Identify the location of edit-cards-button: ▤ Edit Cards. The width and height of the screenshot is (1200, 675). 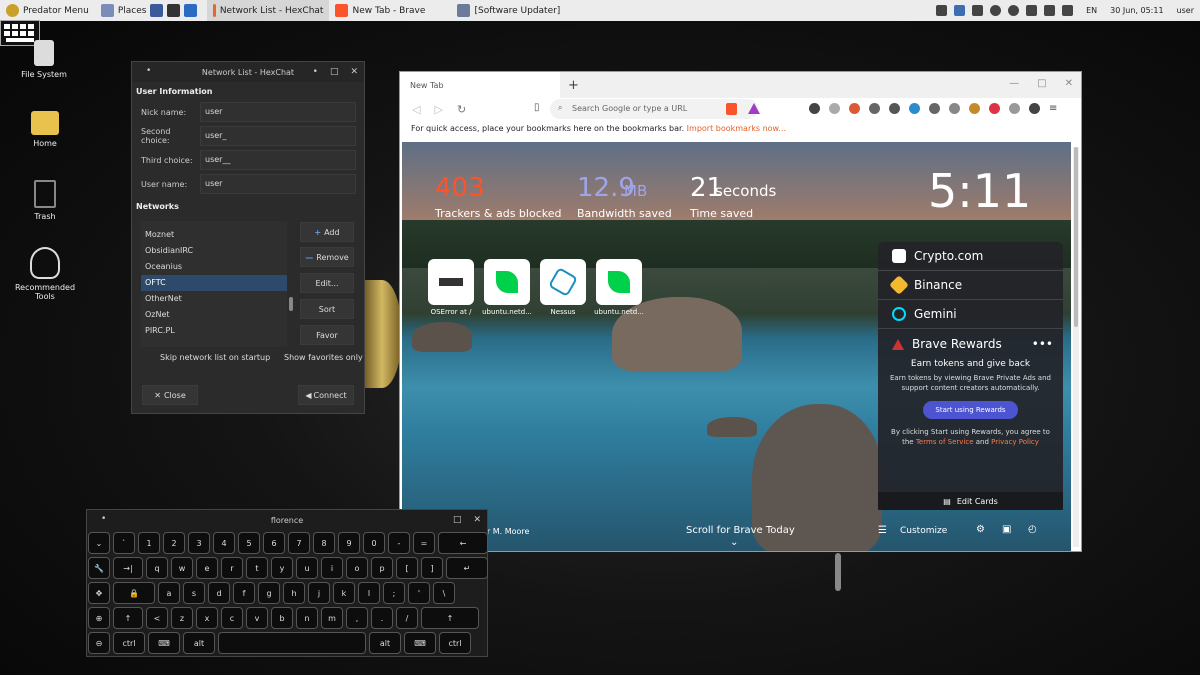
(970, 501).